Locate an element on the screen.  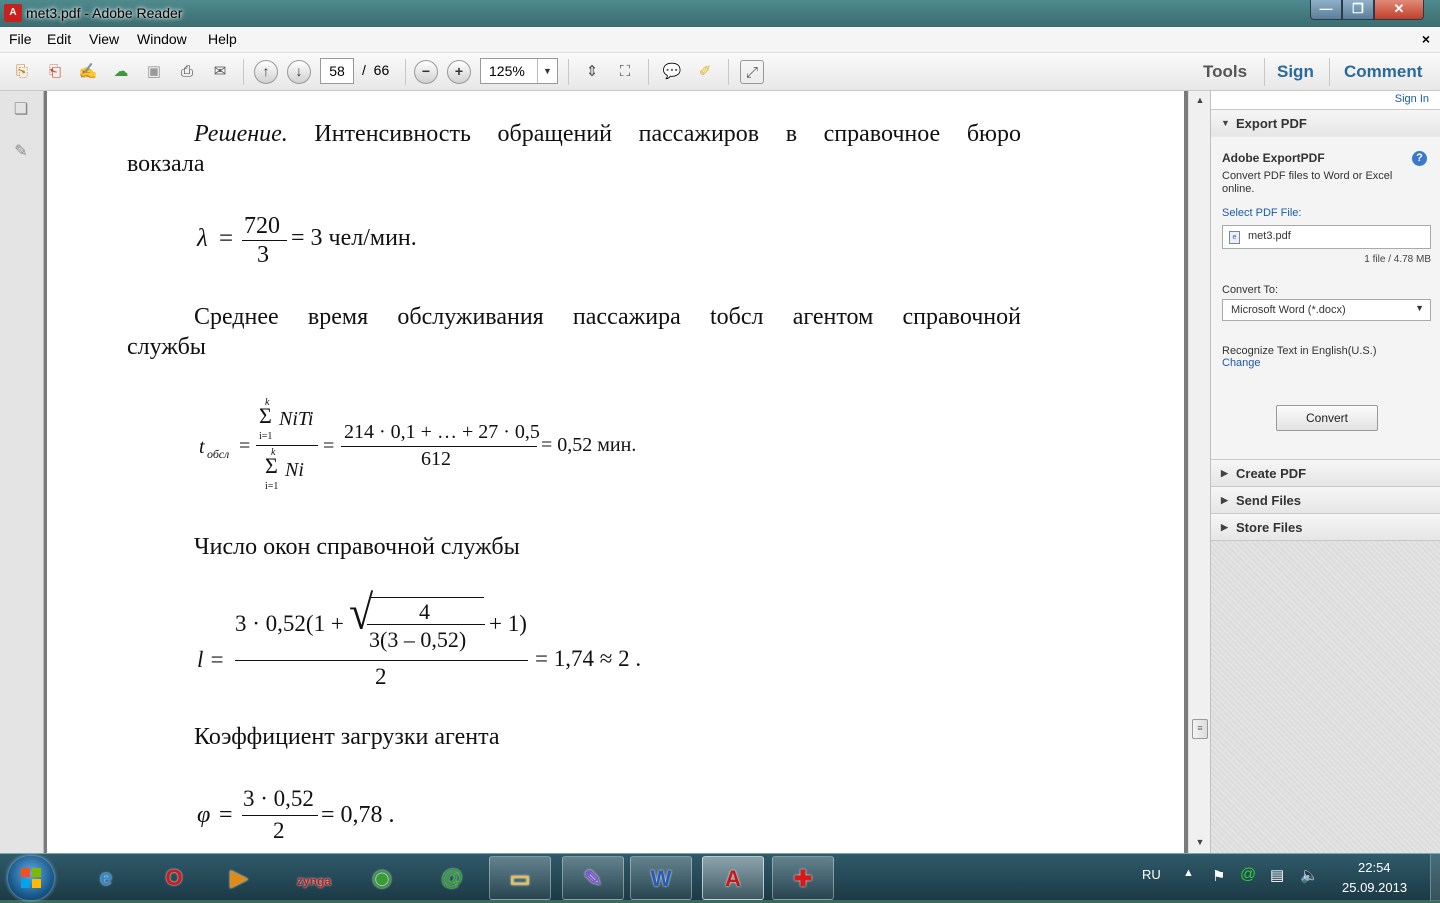
scroll-down-icon: ▼ is located at coordinates (1200, 842).